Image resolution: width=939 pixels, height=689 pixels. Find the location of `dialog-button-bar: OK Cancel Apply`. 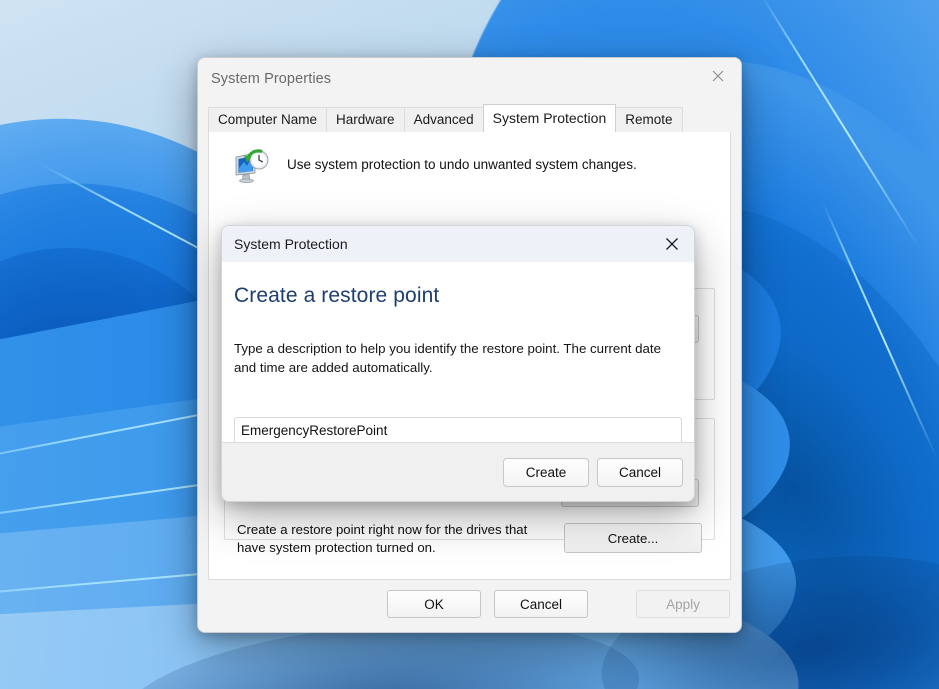

dialog-button-bar: OK Cancel Apply is located at coordinates (469, 606).